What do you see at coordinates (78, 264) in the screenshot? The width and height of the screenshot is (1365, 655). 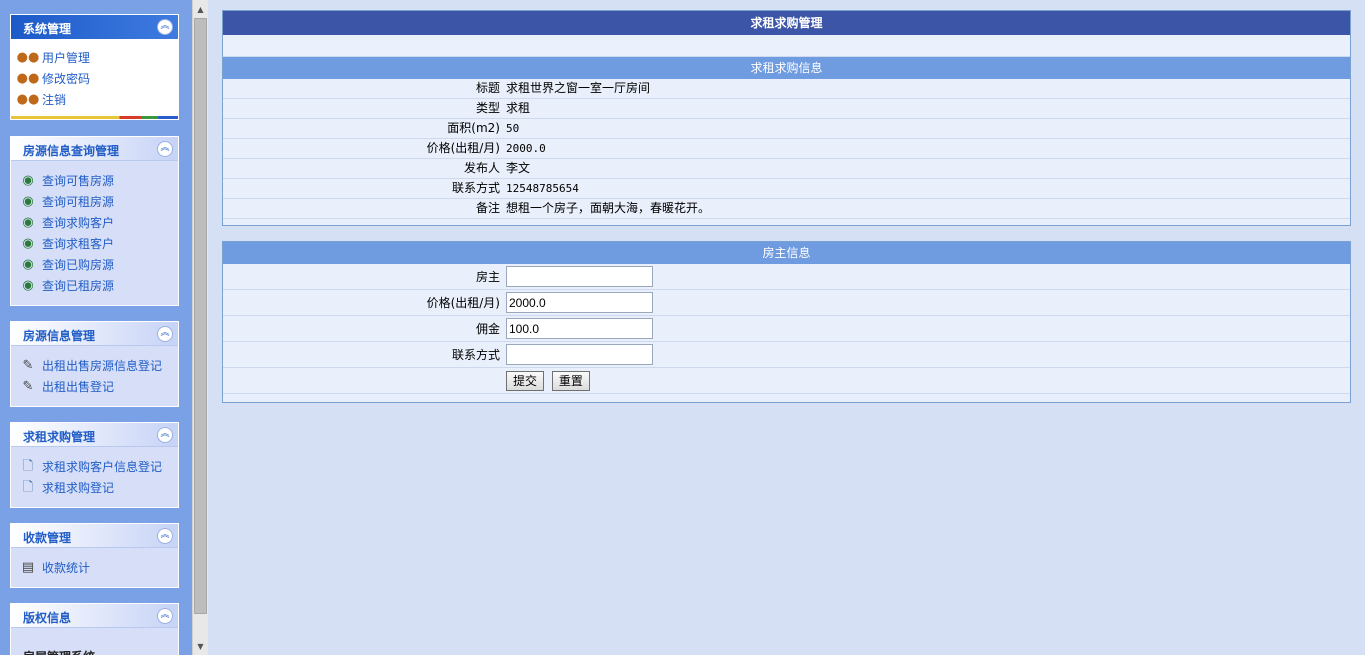 I see `sidebar-item-label: 查询已购房源` at bounding box center [78, 264].